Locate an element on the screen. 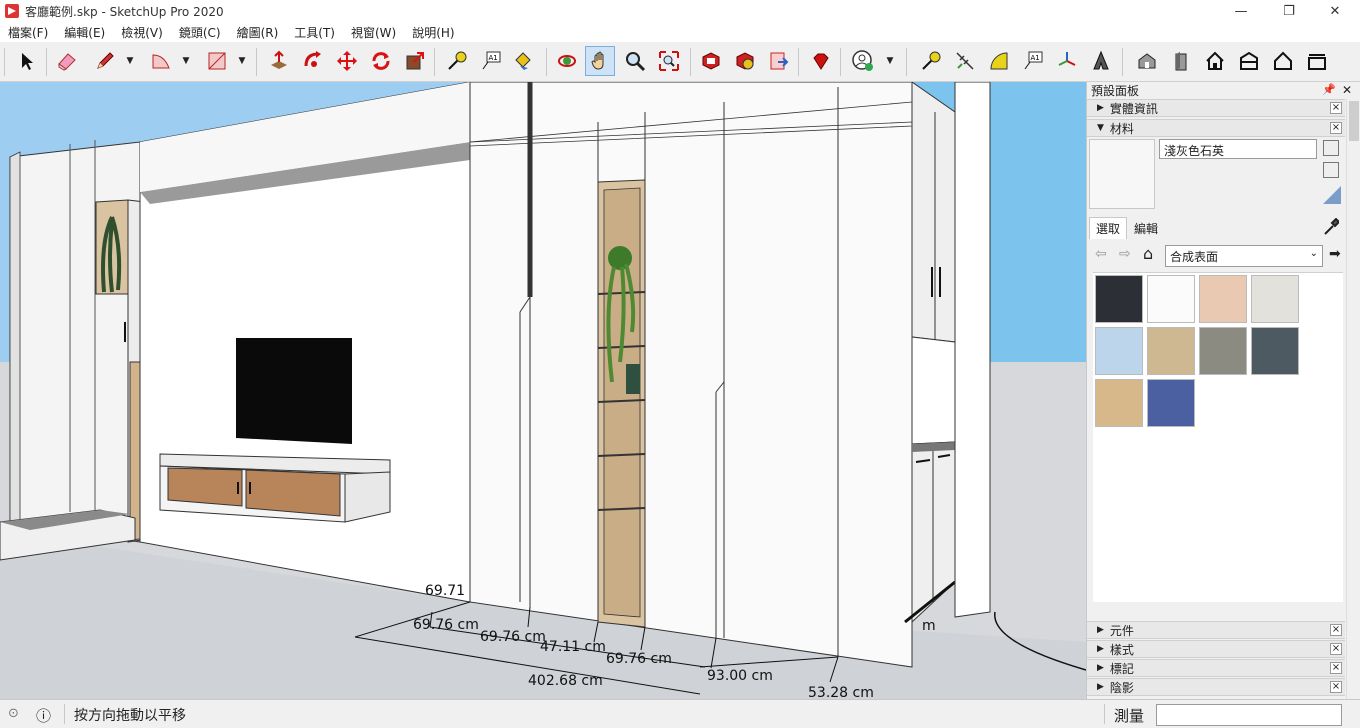  sample-paint-icon is located at coordinates (1332, 195).